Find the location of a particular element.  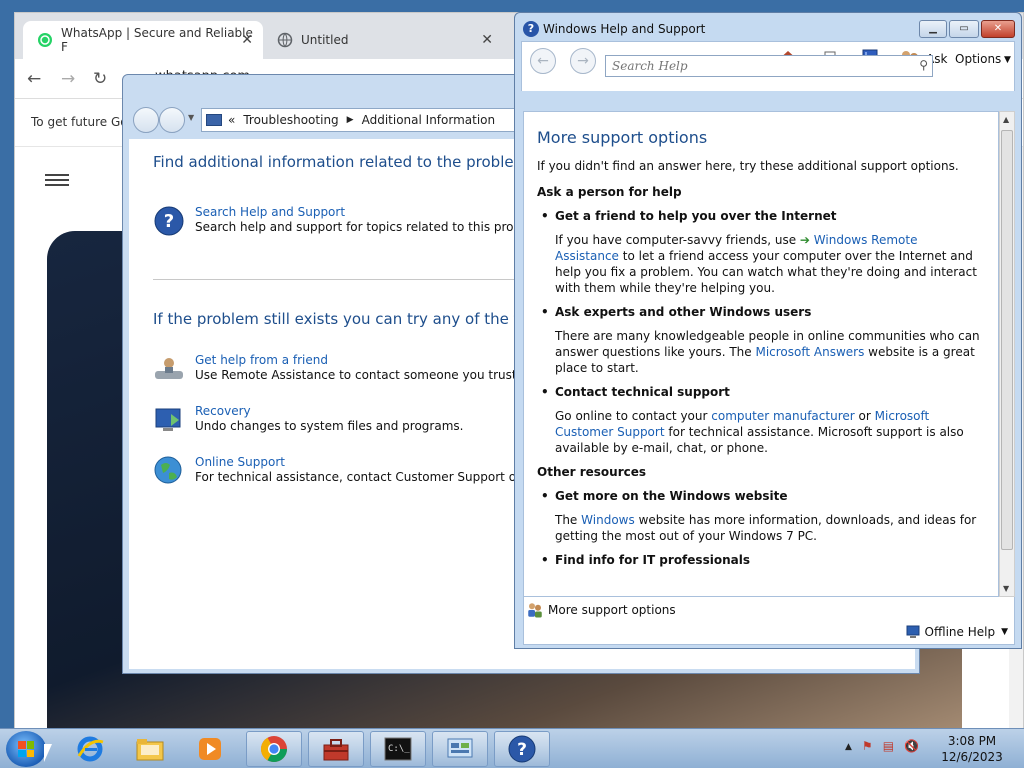

taskbar-control-panel is located at coordinates (460, 749).